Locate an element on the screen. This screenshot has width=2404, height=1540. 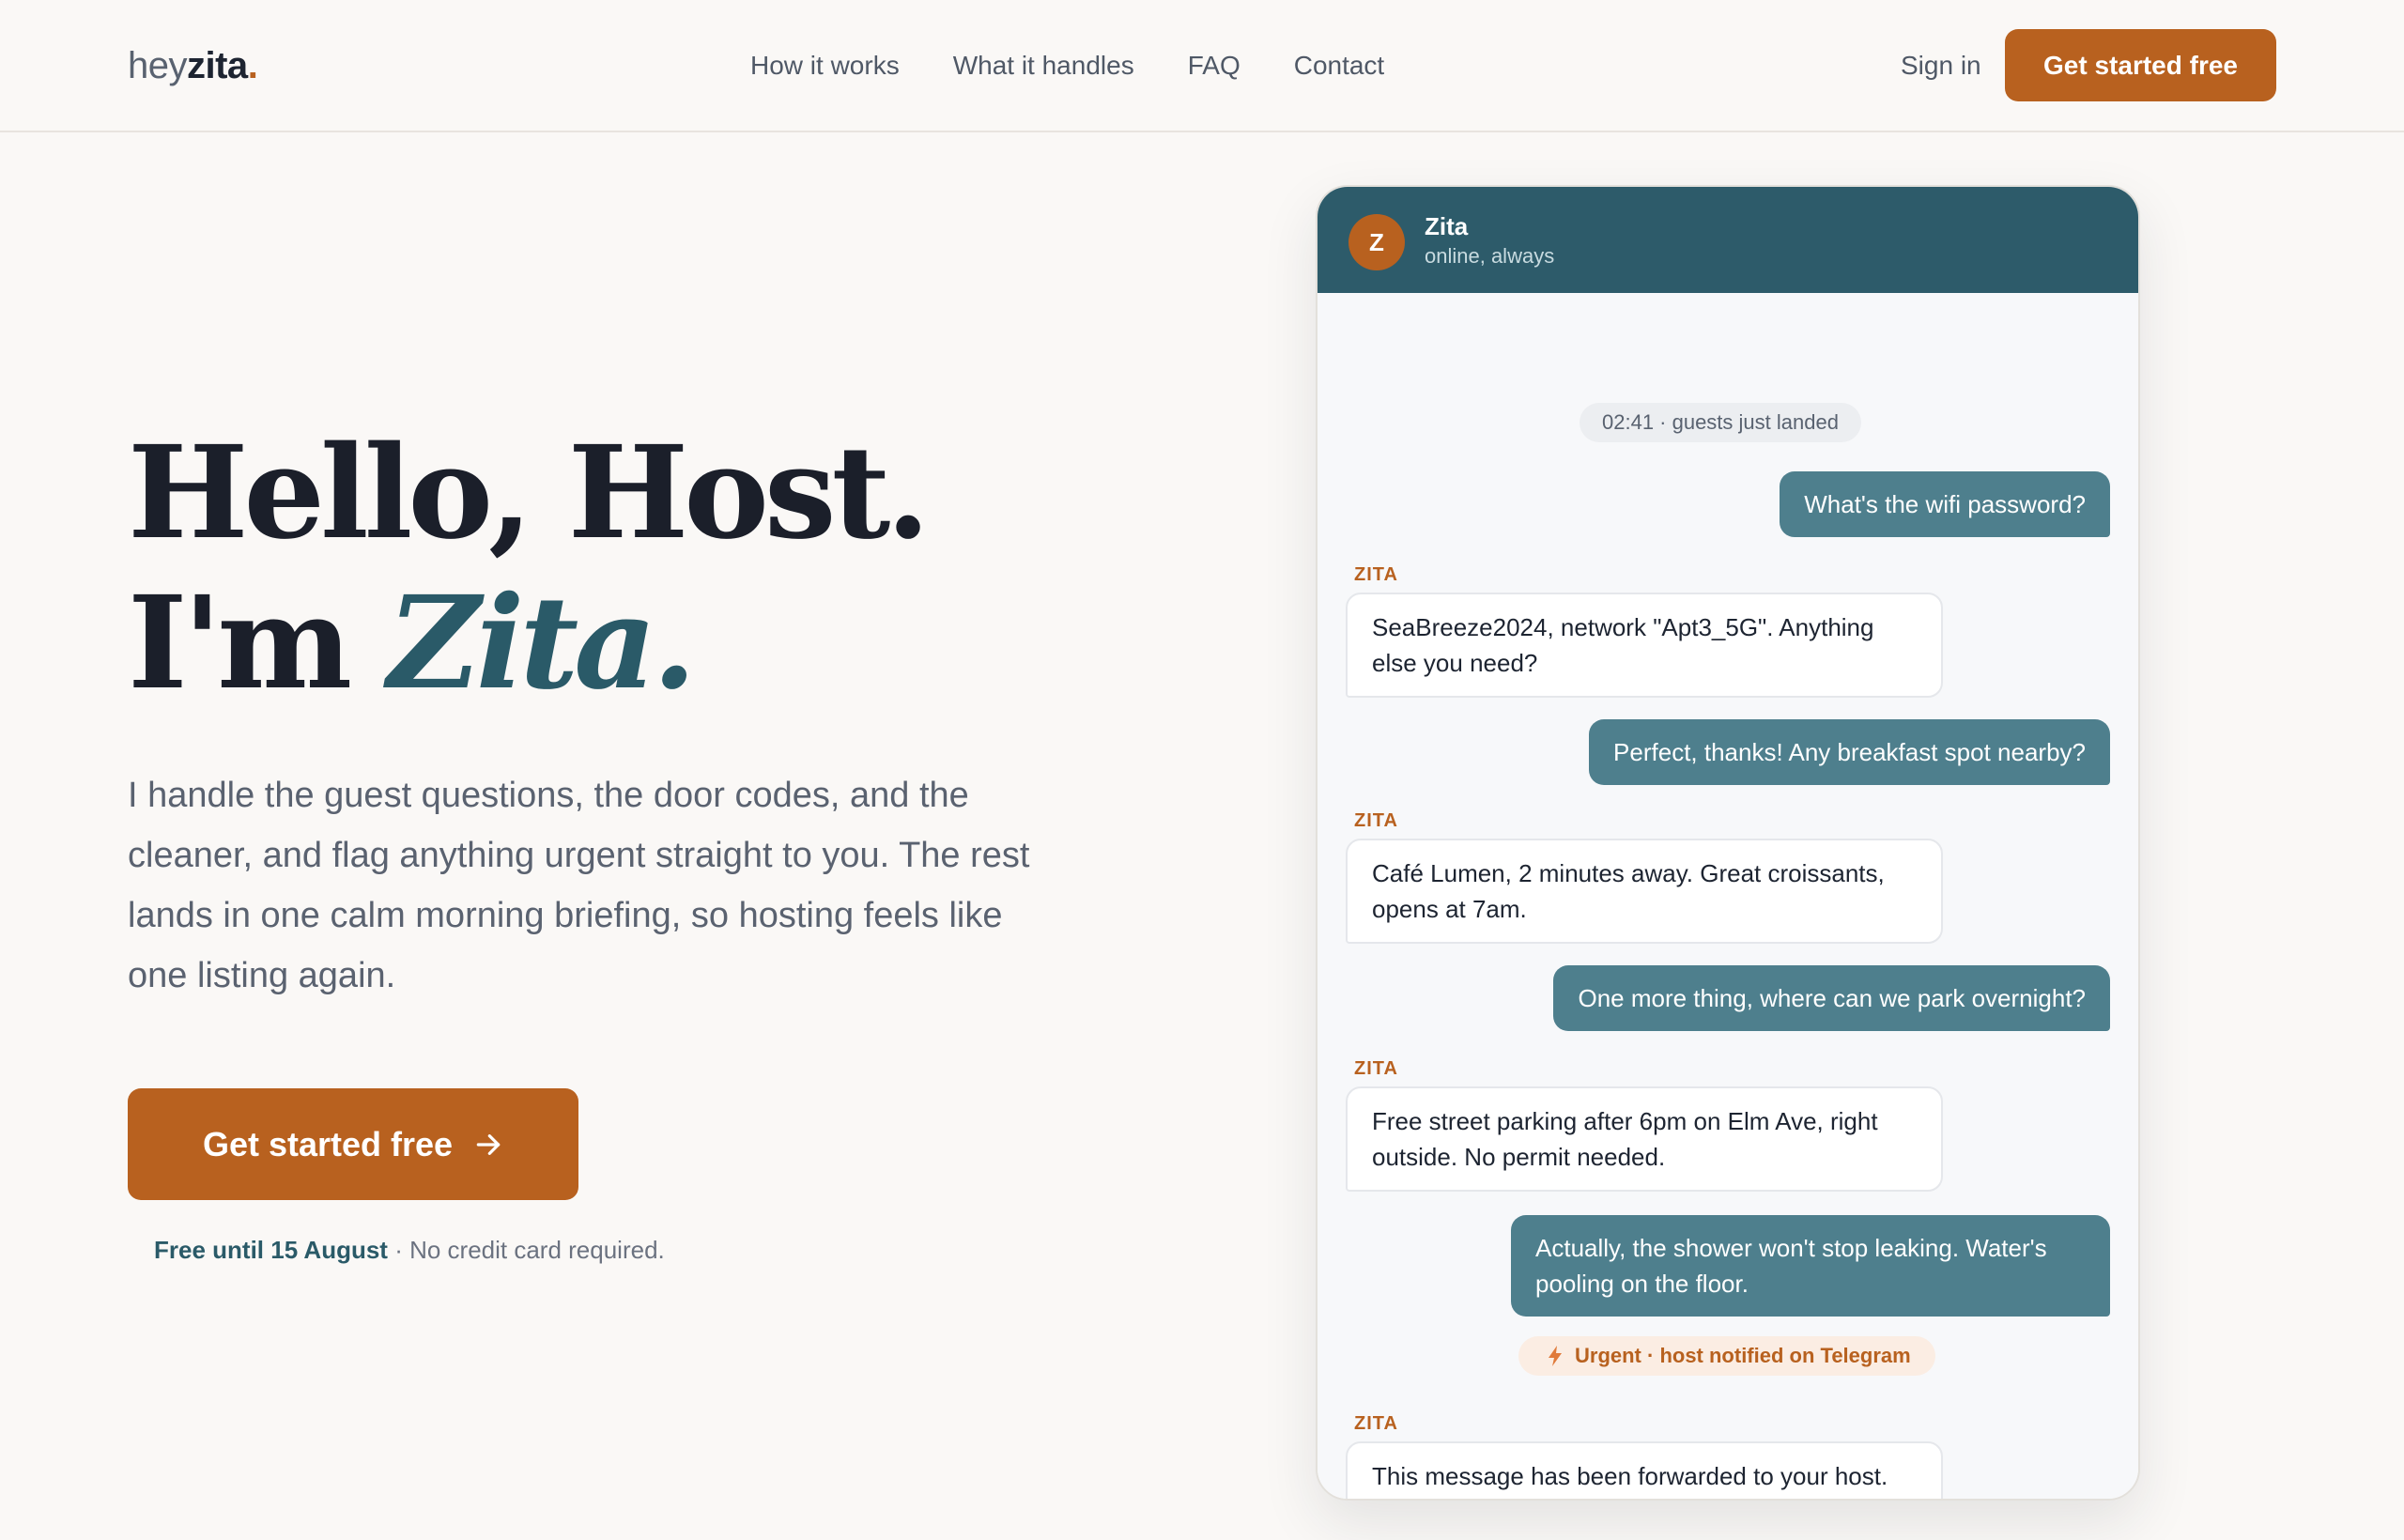
logo-main: zita is located at coordinates (217, 65).